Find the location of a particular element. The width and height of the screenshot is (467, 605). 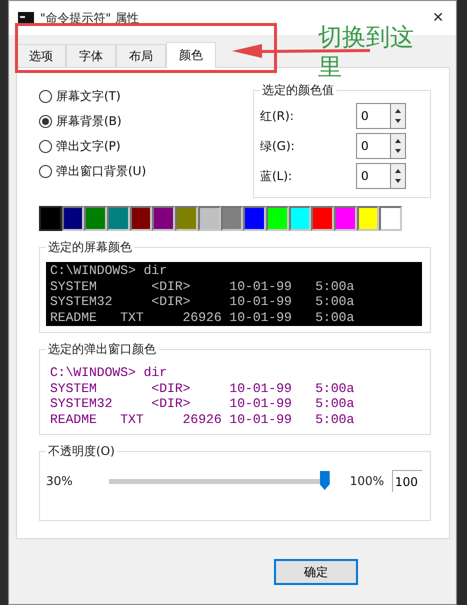

radio-label: 弹出文字(P) is located at coordinates (88, 146).